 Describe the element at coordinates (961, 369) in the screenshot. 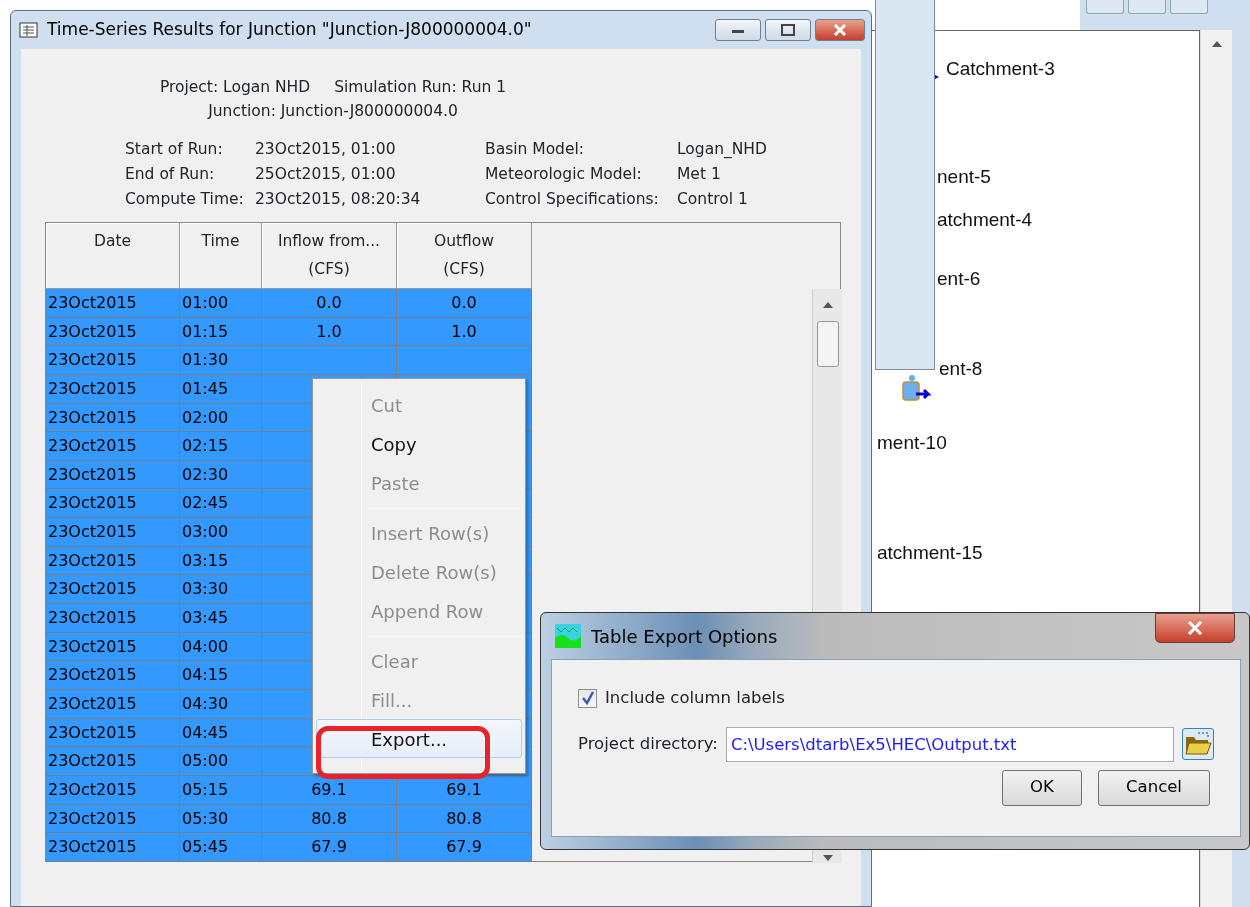

I see `map-label: ent-8` at that location.